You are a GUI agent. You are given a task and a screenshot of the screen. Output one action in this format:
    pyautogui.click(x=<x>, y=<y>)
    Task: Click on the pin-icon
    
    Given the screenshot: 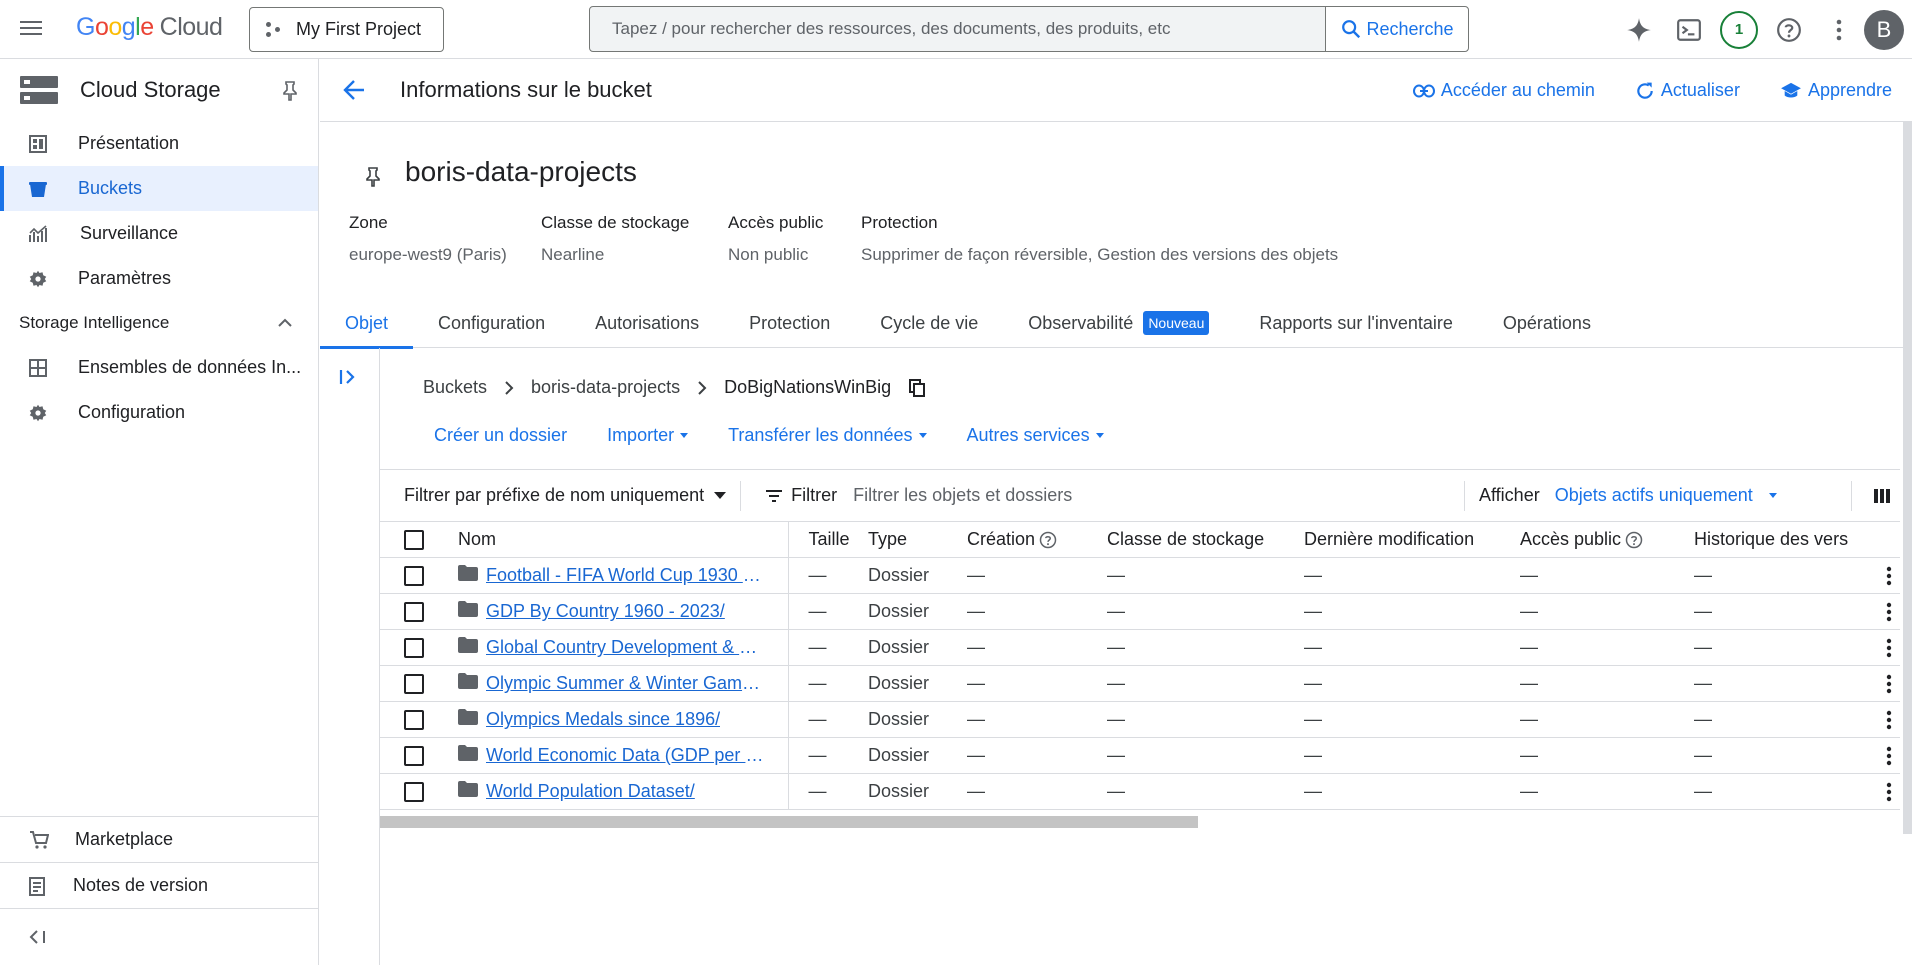 What is the action you would take?
    pyautogui.click(x=290, y=91)
    